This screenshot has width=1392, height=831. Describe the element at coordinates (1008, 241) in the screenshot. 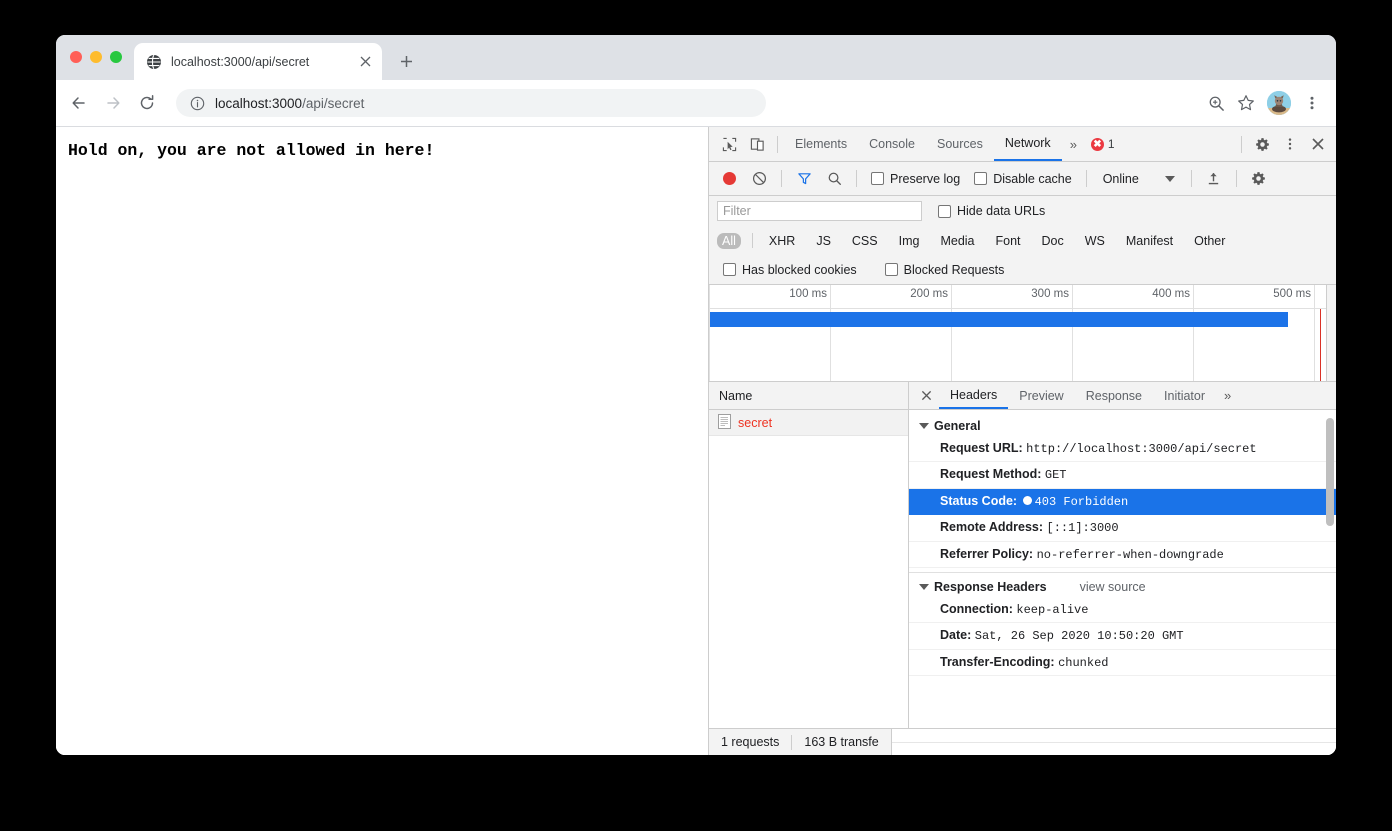

I see `type-filter-font: Font` at that location.